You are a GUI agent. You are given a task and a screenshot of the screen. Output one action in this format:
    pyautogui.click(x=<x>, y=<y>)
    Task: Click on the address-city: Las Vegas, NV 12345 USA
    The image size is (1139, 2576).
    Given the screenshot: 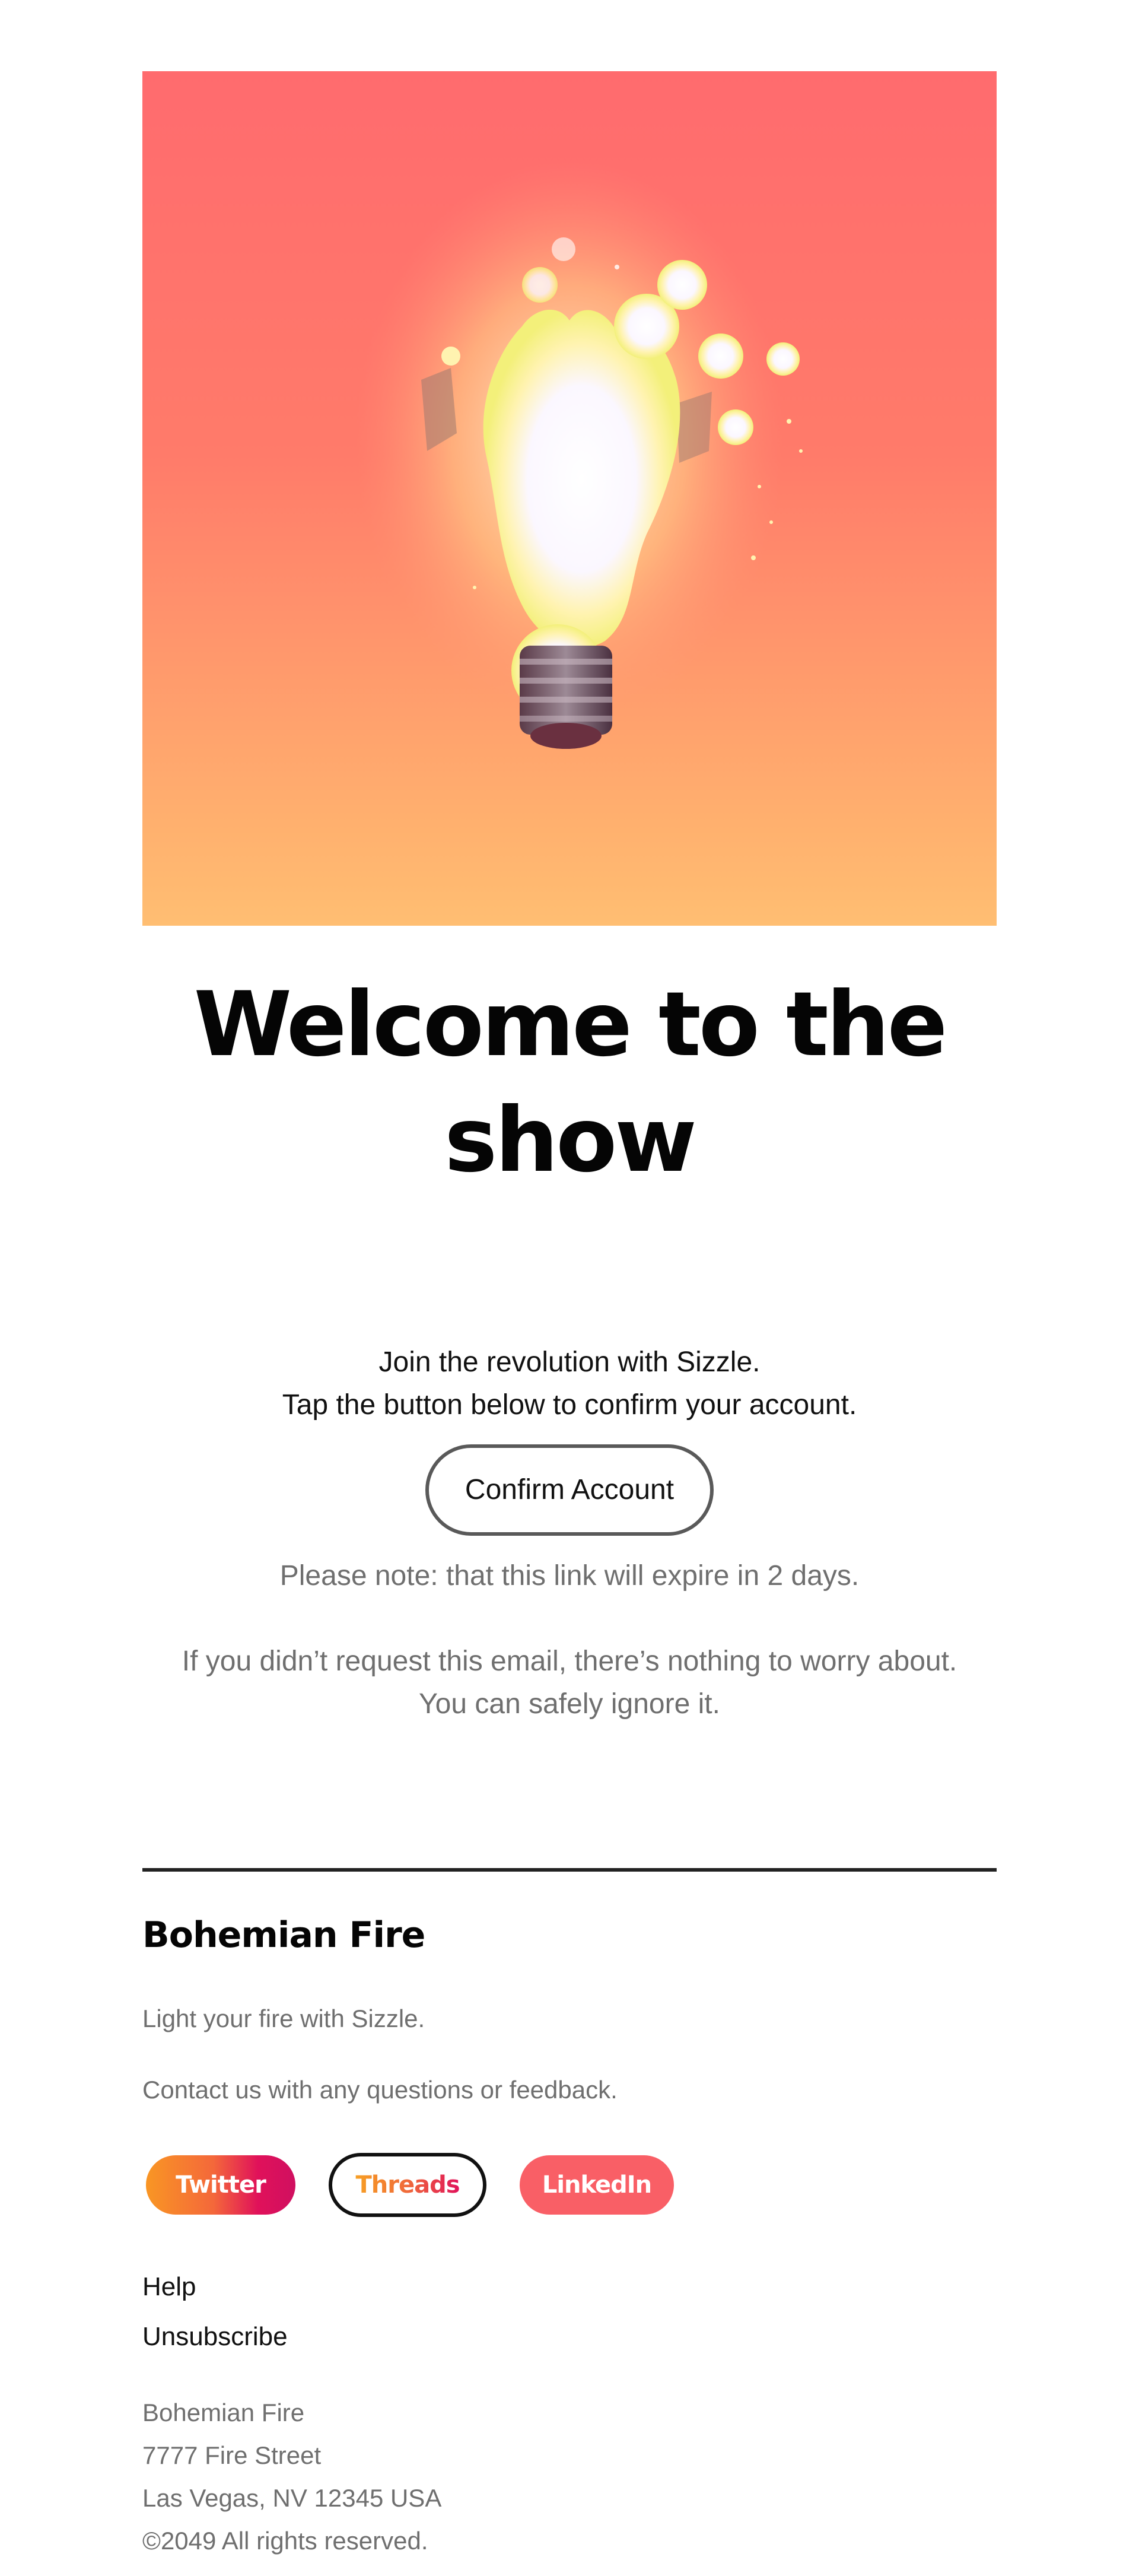 What is the action you would take?
    pyautogui.click(x=292, y=2498)
    